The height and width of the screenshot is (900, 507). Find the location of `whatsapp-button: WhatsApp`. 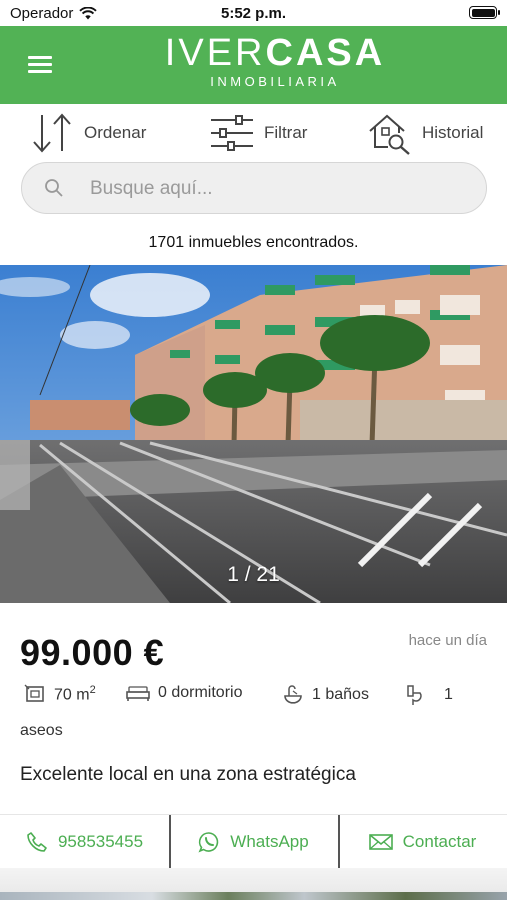

whatsapp-button: WhatsApp is located at coordinates (253, 841).